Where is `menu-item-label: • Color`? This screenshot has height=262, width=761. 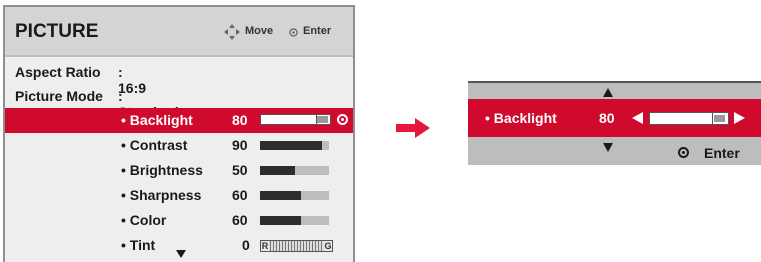 menu-item-label: • Color is located at coordinates (144, 220).